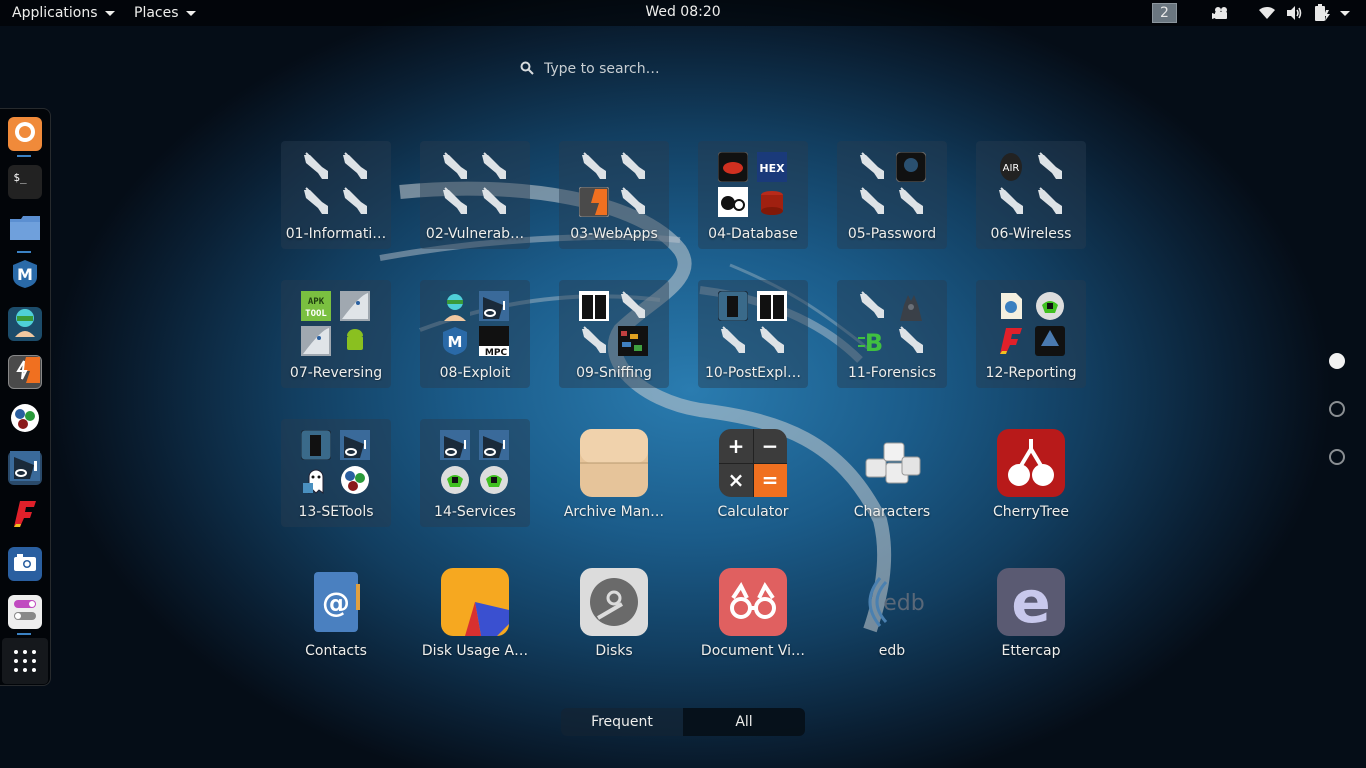 The width and height of the screenshot is (1366, 768). What do you see at coordinates (1050, 341) in the screenshot?
I see `maltego-casefile-icon` at bounding box center [1050, 341].